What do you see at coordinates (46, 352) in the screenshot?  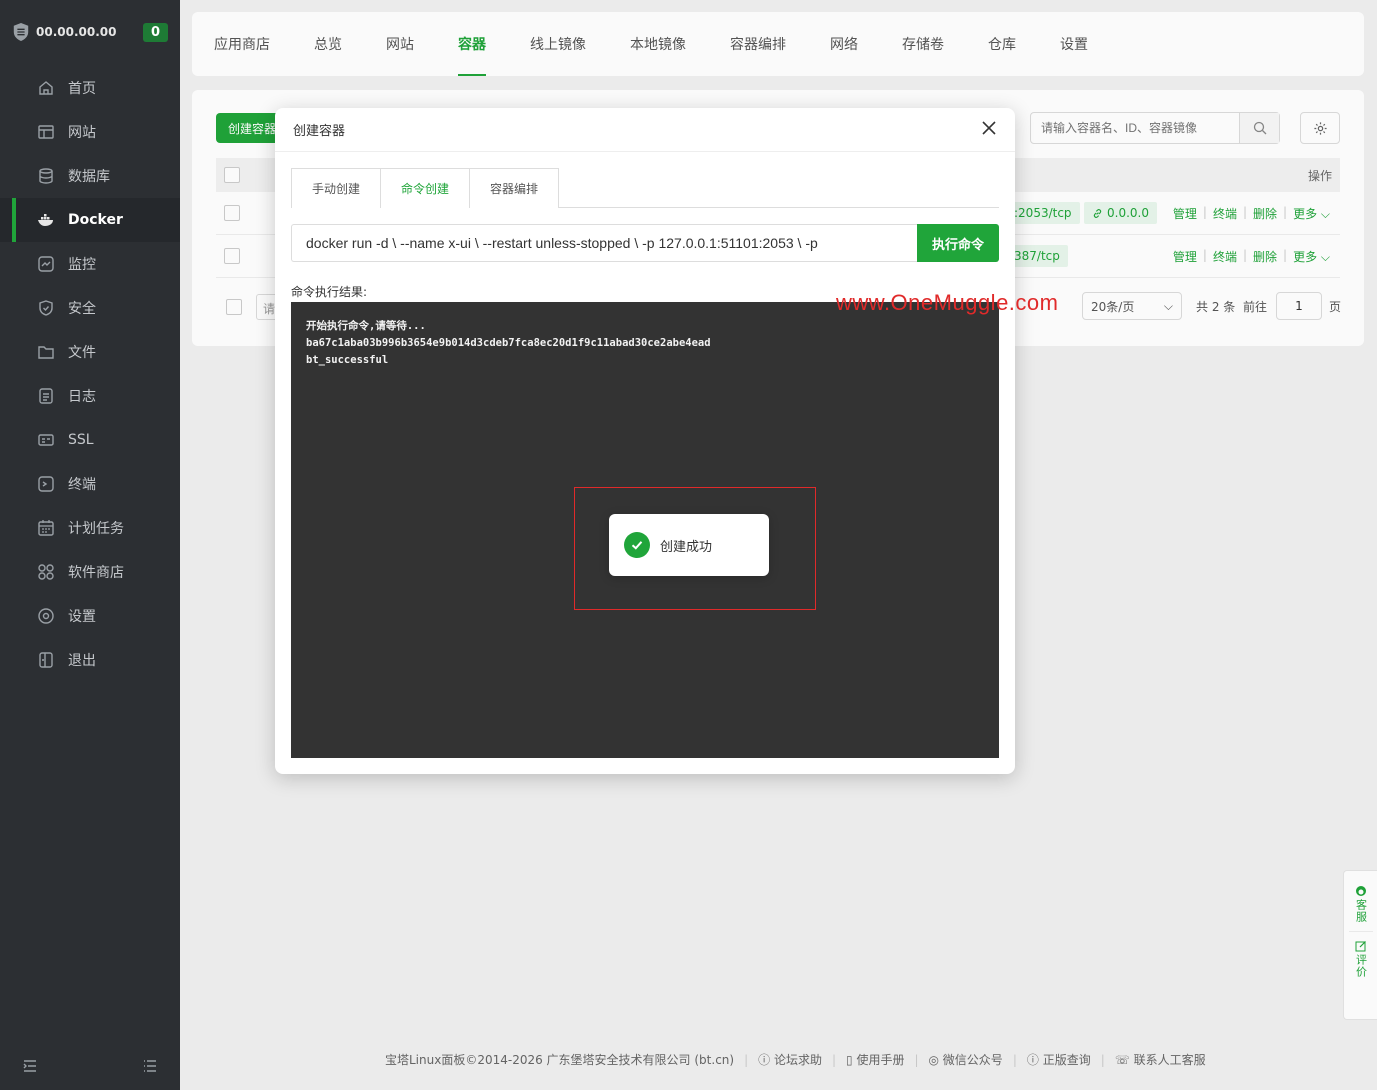 I see `folder-icon` at bounding box center [46, 352].